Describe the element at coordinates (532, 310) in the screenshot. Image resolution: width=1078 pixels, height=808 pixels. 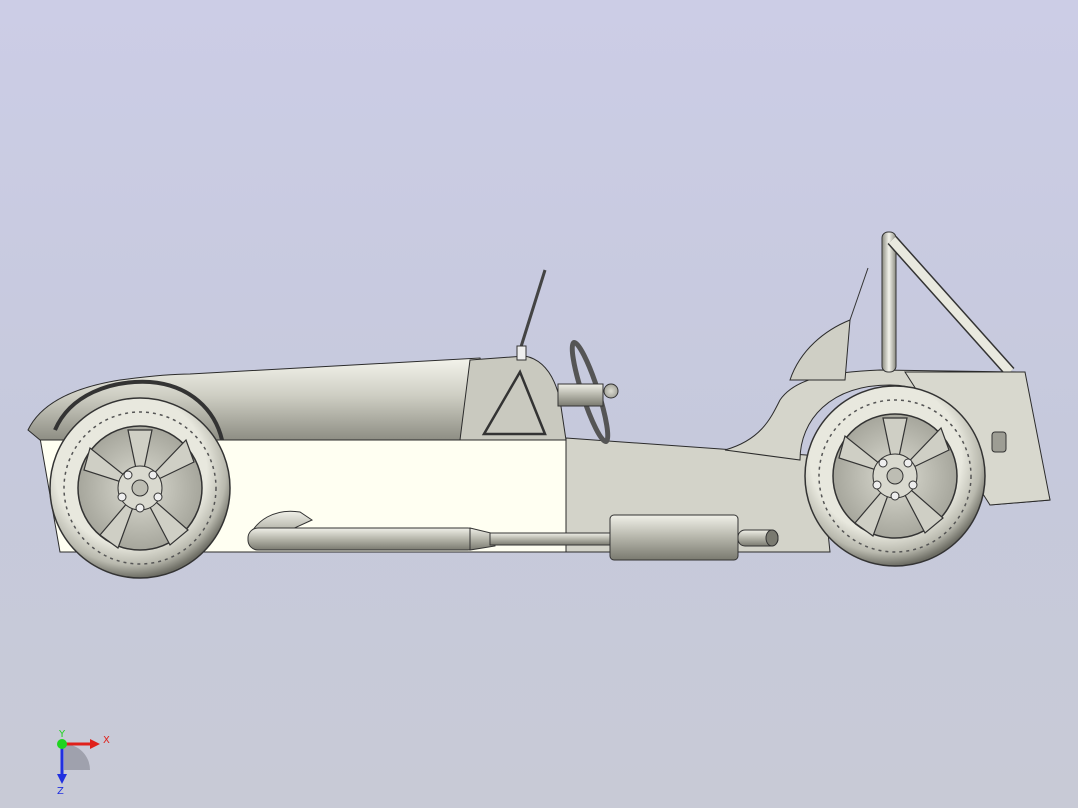
I see `wiper-arm` at that location.